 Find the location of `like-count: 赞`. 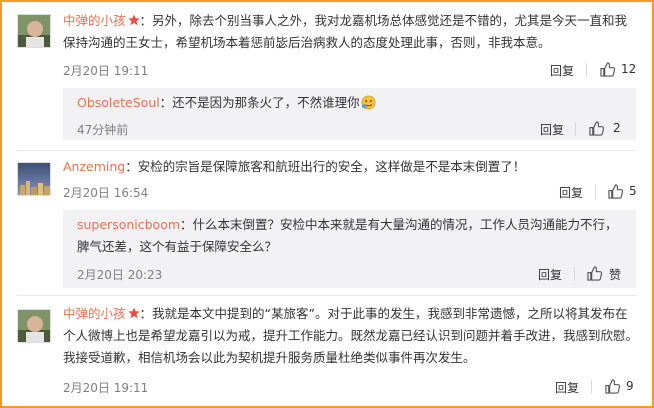

like-count: 赞 is located at coordinates (615, 275).